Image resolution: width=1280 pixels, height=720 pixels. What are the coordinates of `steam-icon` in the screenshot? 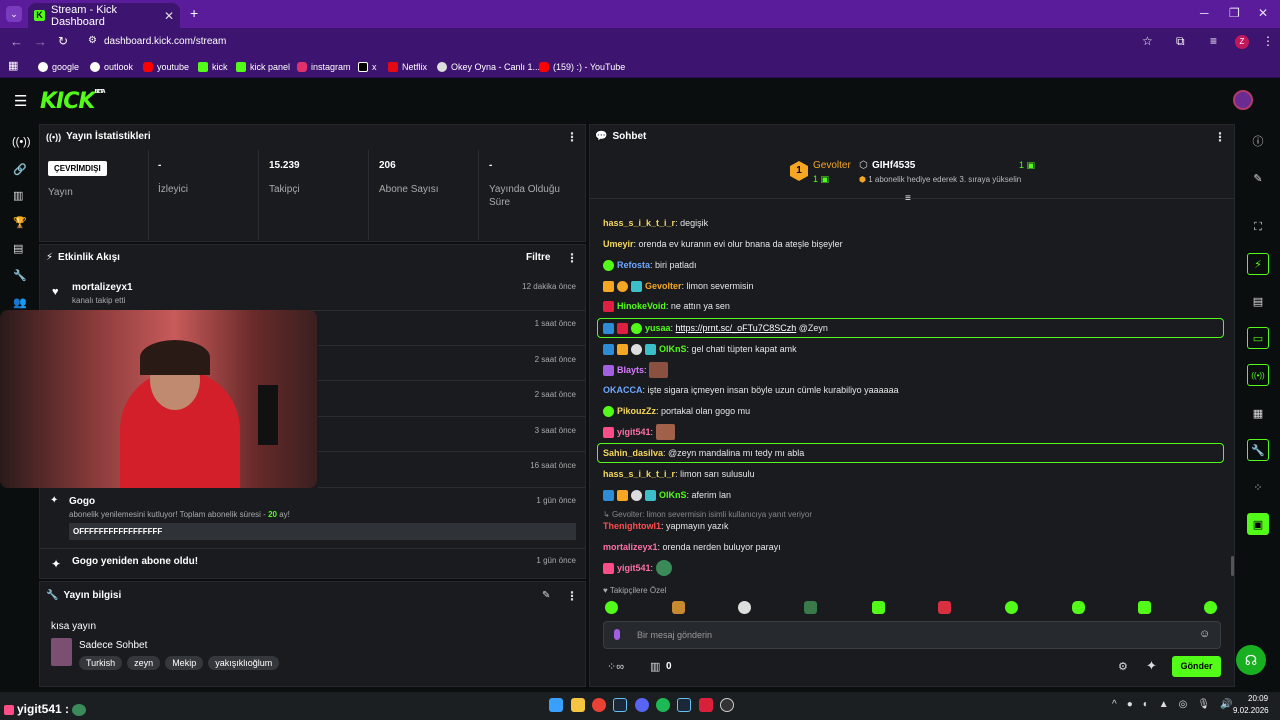 It's located at (620, 705).